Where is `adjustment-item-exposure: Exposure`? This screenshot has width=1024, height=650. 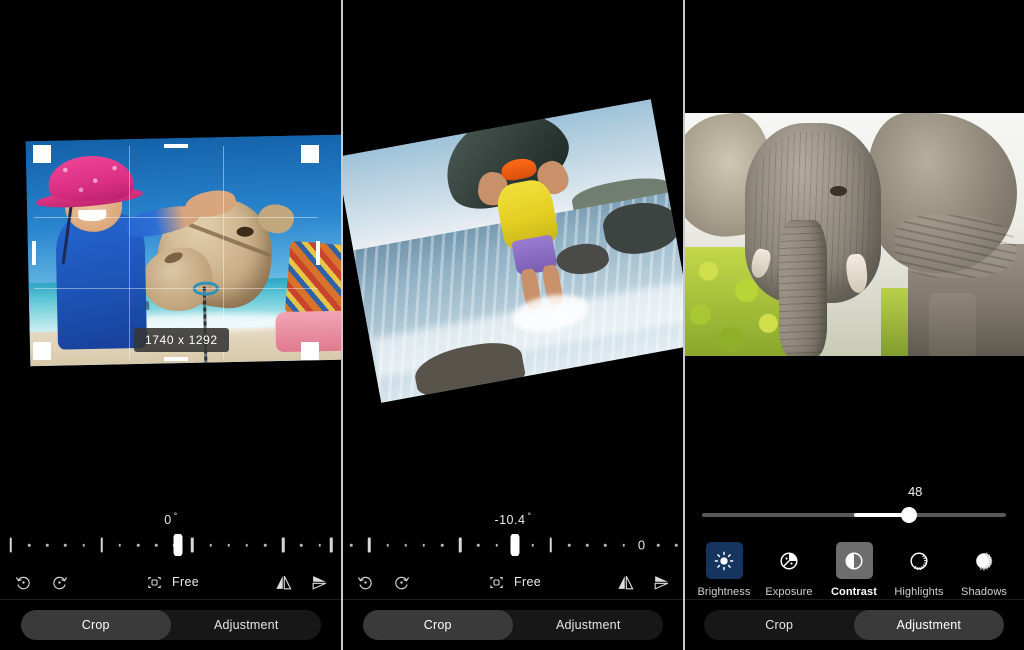
adjustment-item-exposure: Exposure is located at coordinates (789, 570).